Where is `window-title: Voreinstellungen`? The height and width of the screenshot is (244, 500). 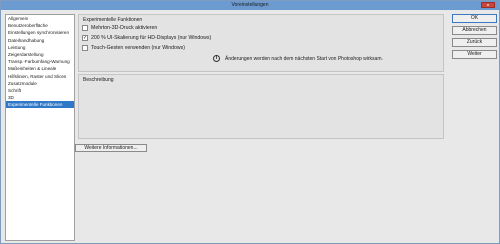
window-title: Voreinstellungen is located at coordinates (250, 5).